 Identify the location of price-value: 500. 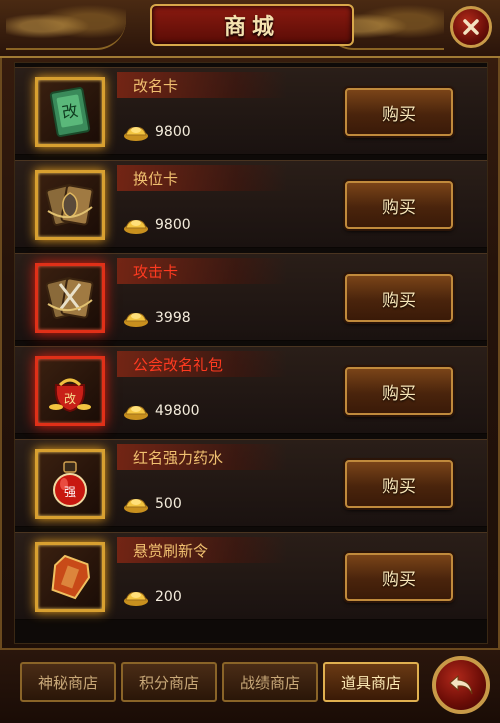
(168, 504).